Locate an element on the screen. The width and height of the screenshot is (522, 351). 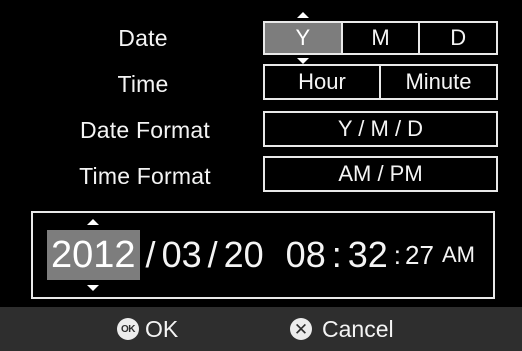
increment-arrow-icon is located at coordinates (302, 15).